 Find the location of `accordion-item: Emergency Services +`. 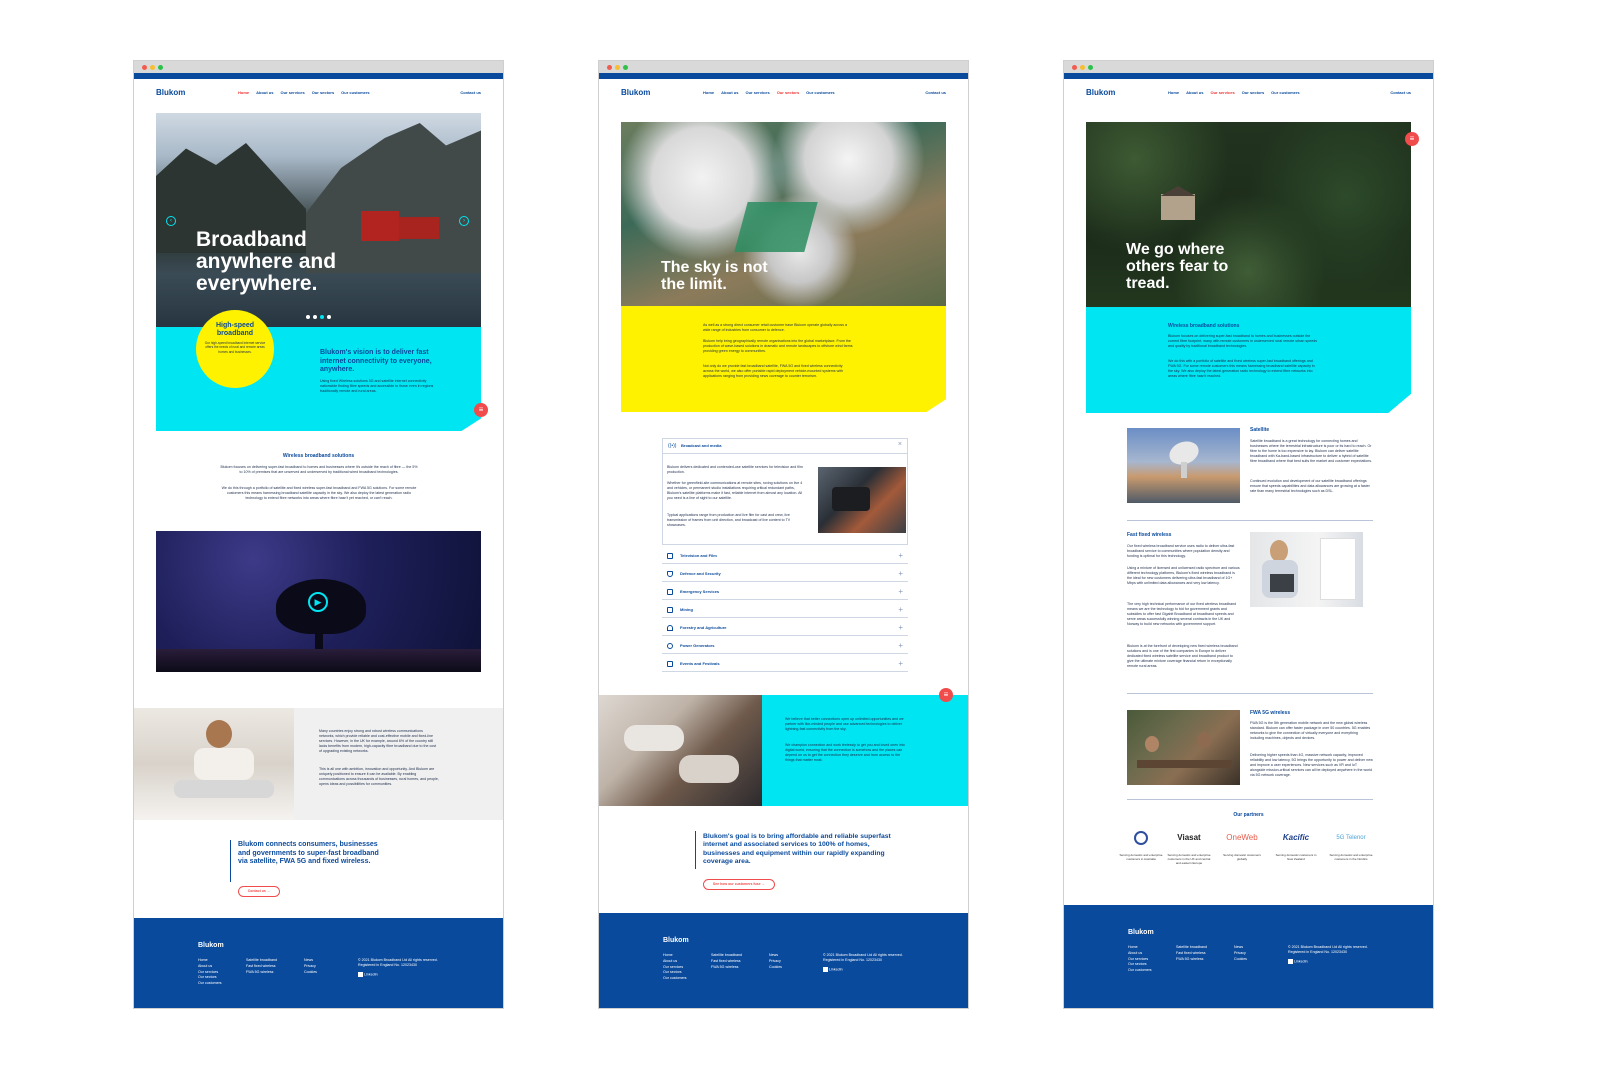

accordion-item: Emergency Services + is located at coordinates (785, 591).